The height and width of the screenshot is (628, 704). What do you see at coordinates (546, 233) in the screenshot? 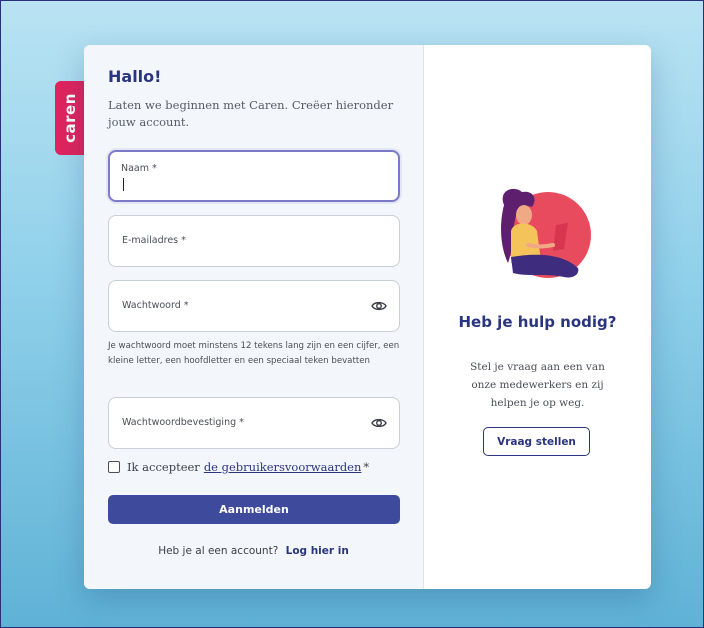
I see `woman-with-laptop-illustration` at bounding box center [546, 233].